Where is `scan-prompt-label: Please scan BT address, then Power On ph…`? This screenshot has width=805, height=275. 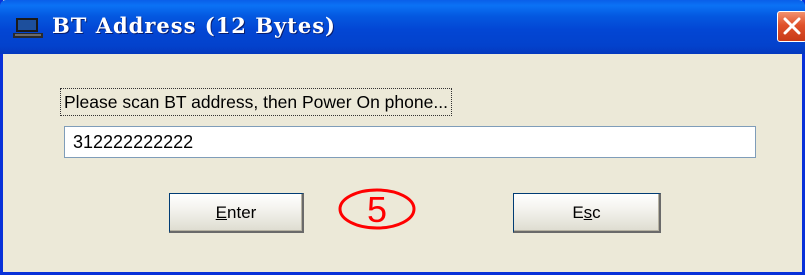 scan-prompt-label: Please scan BT address, then Power On ph… is located at coordinates (256, 102).